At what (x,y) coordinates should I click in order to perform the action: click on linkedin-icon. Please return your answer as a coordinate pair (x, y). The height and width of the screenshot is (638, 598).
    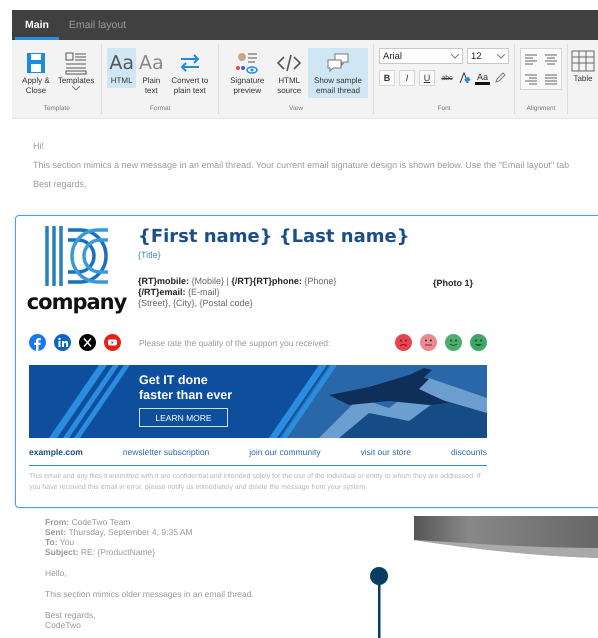
    Looking at the image, I should click on (62, 342).